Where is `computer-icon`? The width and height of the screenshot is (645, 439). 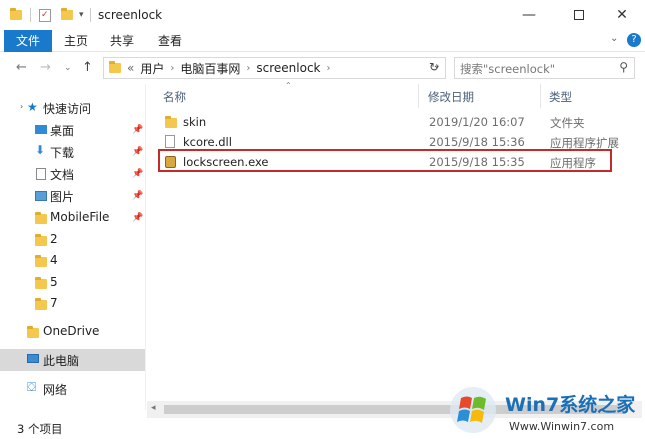 computer-icon is located at coordinates (33, 358).